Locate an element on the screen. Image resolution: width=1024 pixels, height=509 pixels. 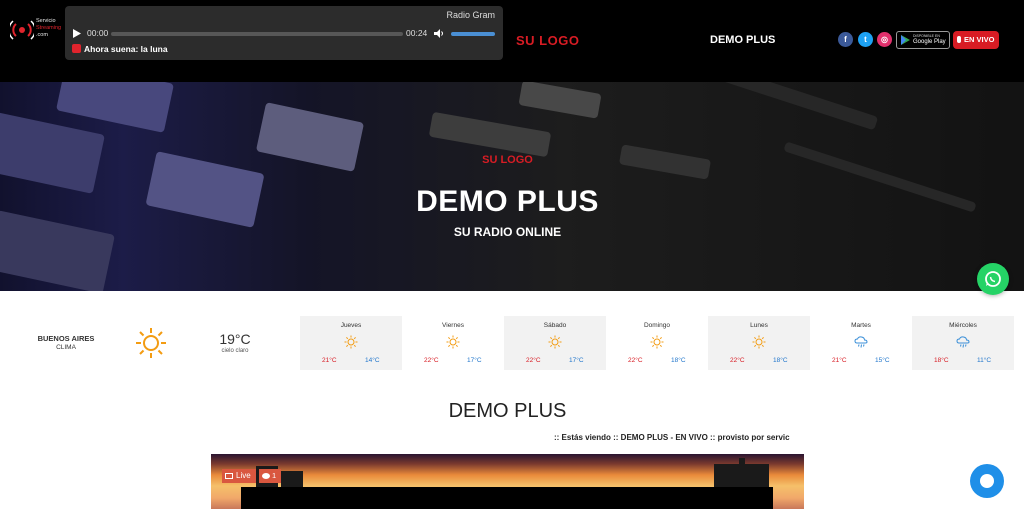
header-station-title: DEMO PLUS is located at coordinates (743, 40).